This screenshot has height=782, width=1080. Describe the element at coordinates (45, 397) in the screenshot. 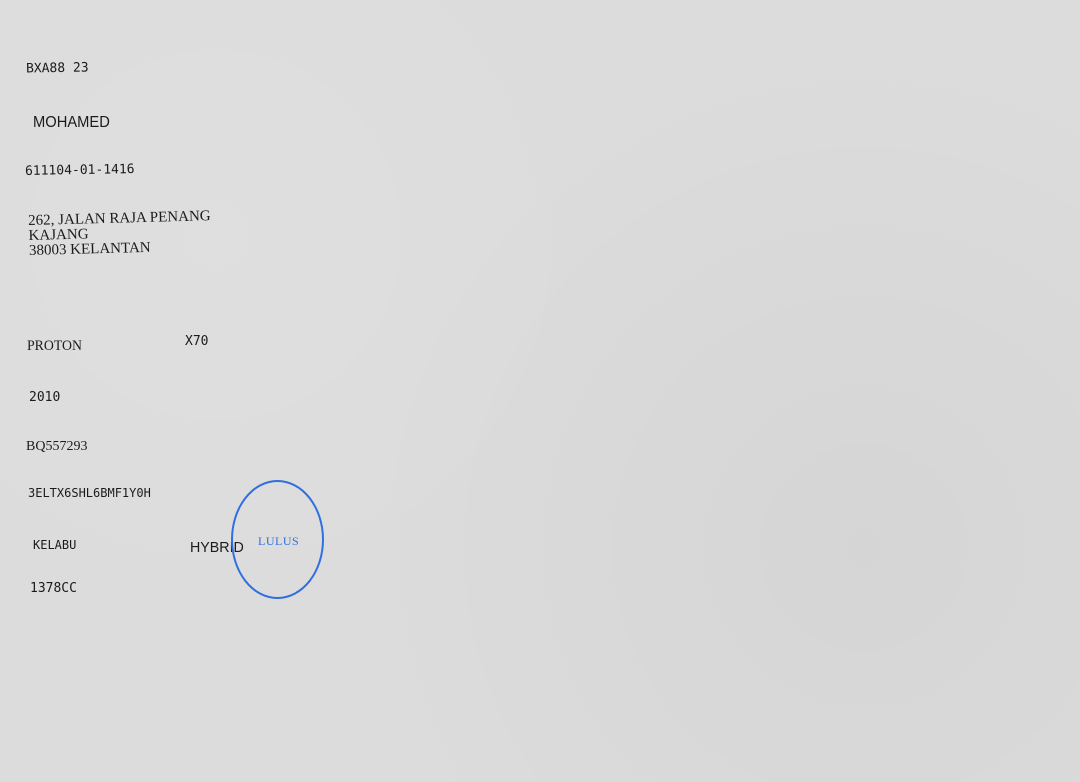

I see `vehicle-year: 2010` at that location.